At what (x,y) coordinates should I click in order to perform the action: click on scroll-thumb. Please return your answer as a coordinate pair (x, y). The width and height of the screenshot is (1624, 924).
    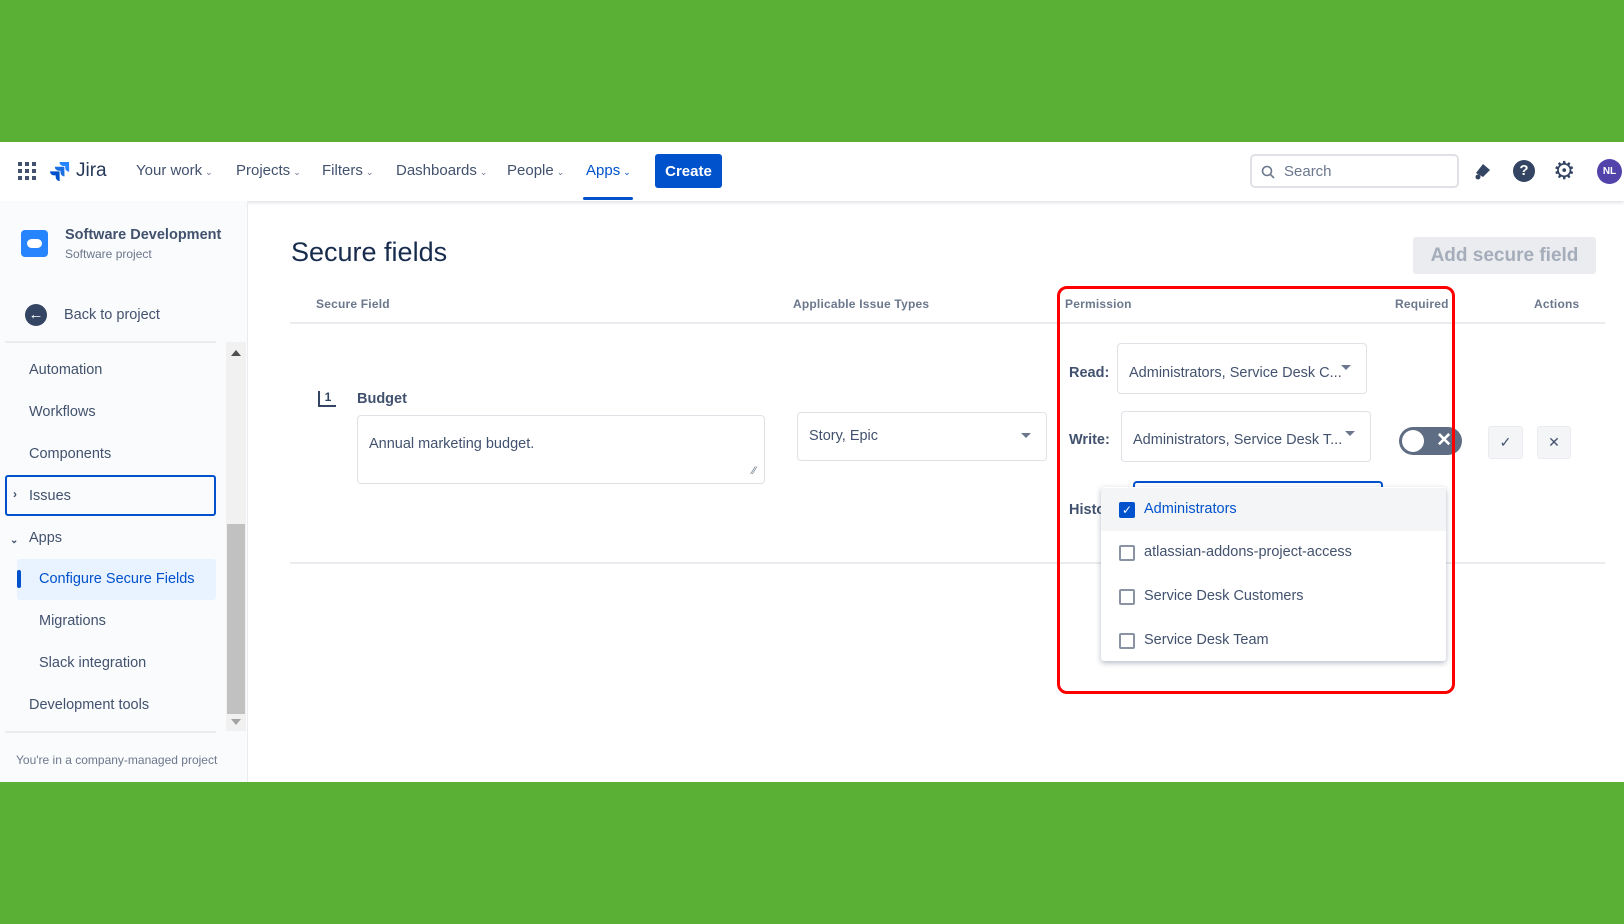
    Looking at the image, I should click on (236, 619).